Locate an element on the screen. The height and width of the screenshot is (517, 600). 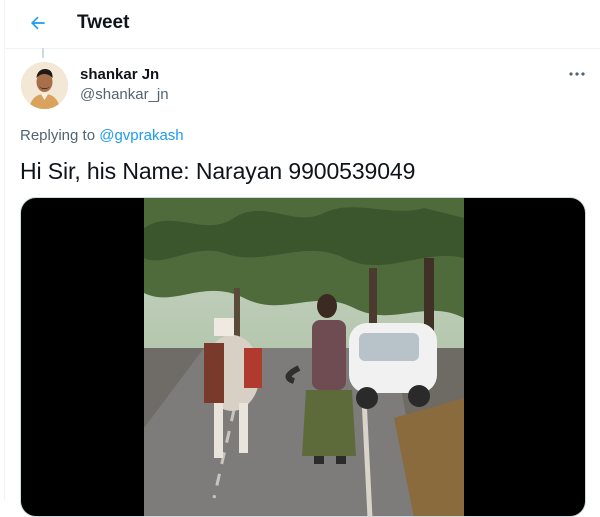
tweet-text: Hi Sir, his Name: Narayan 9900539049 is located at coordinates (218, 171).